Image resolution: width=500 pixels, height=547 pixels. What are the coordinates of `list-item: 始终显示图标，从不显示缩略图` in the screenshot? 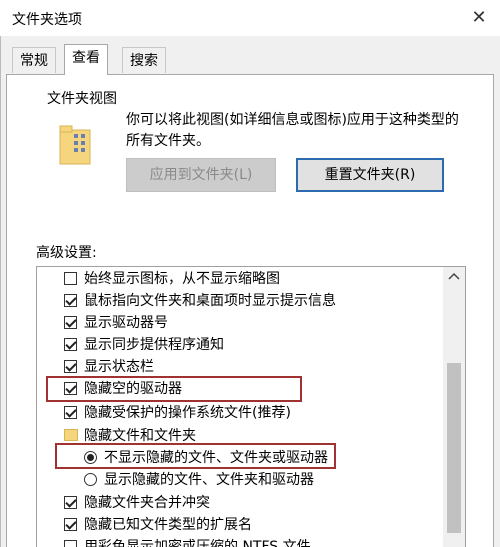 It's located at (242, 279).